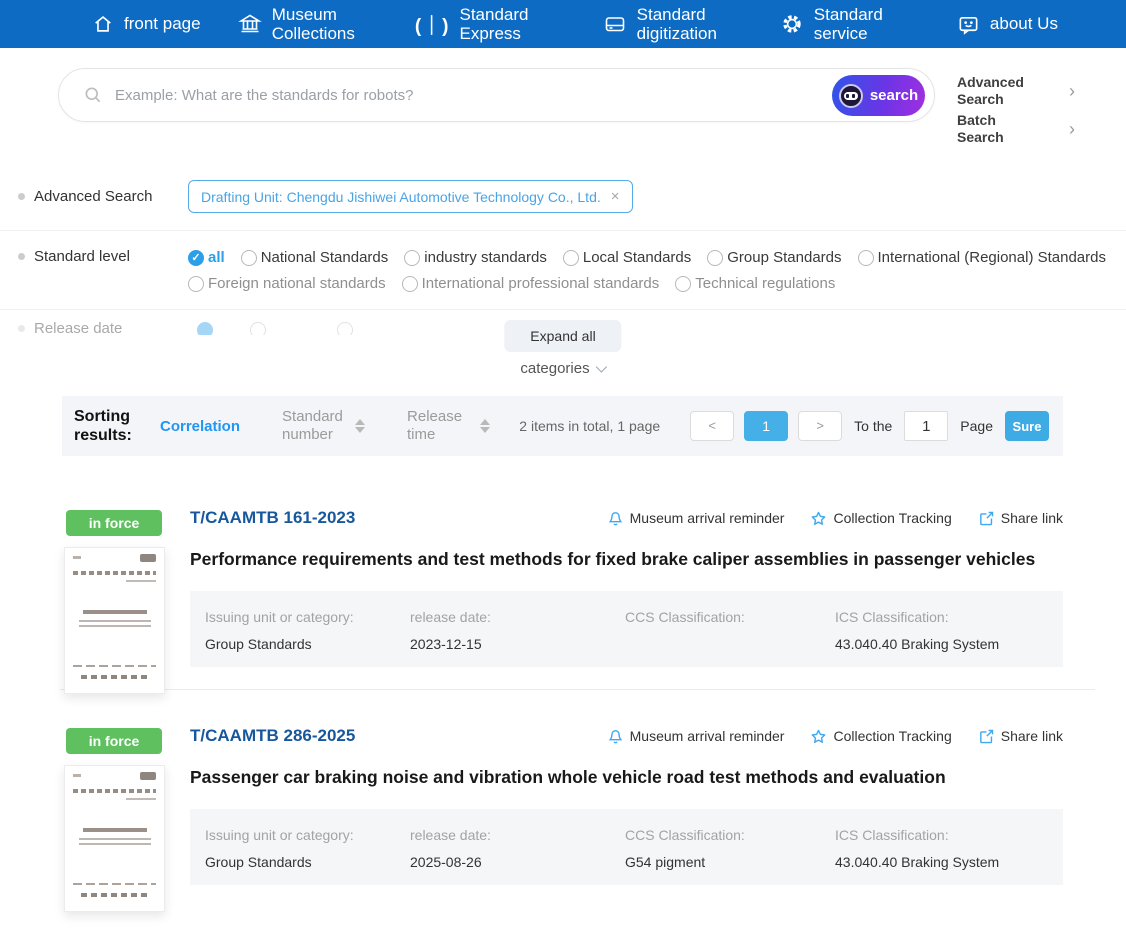 This screenshot has height=928, width=1126. I want to click on batch-search-label: Batch Search, so click(980, 129).